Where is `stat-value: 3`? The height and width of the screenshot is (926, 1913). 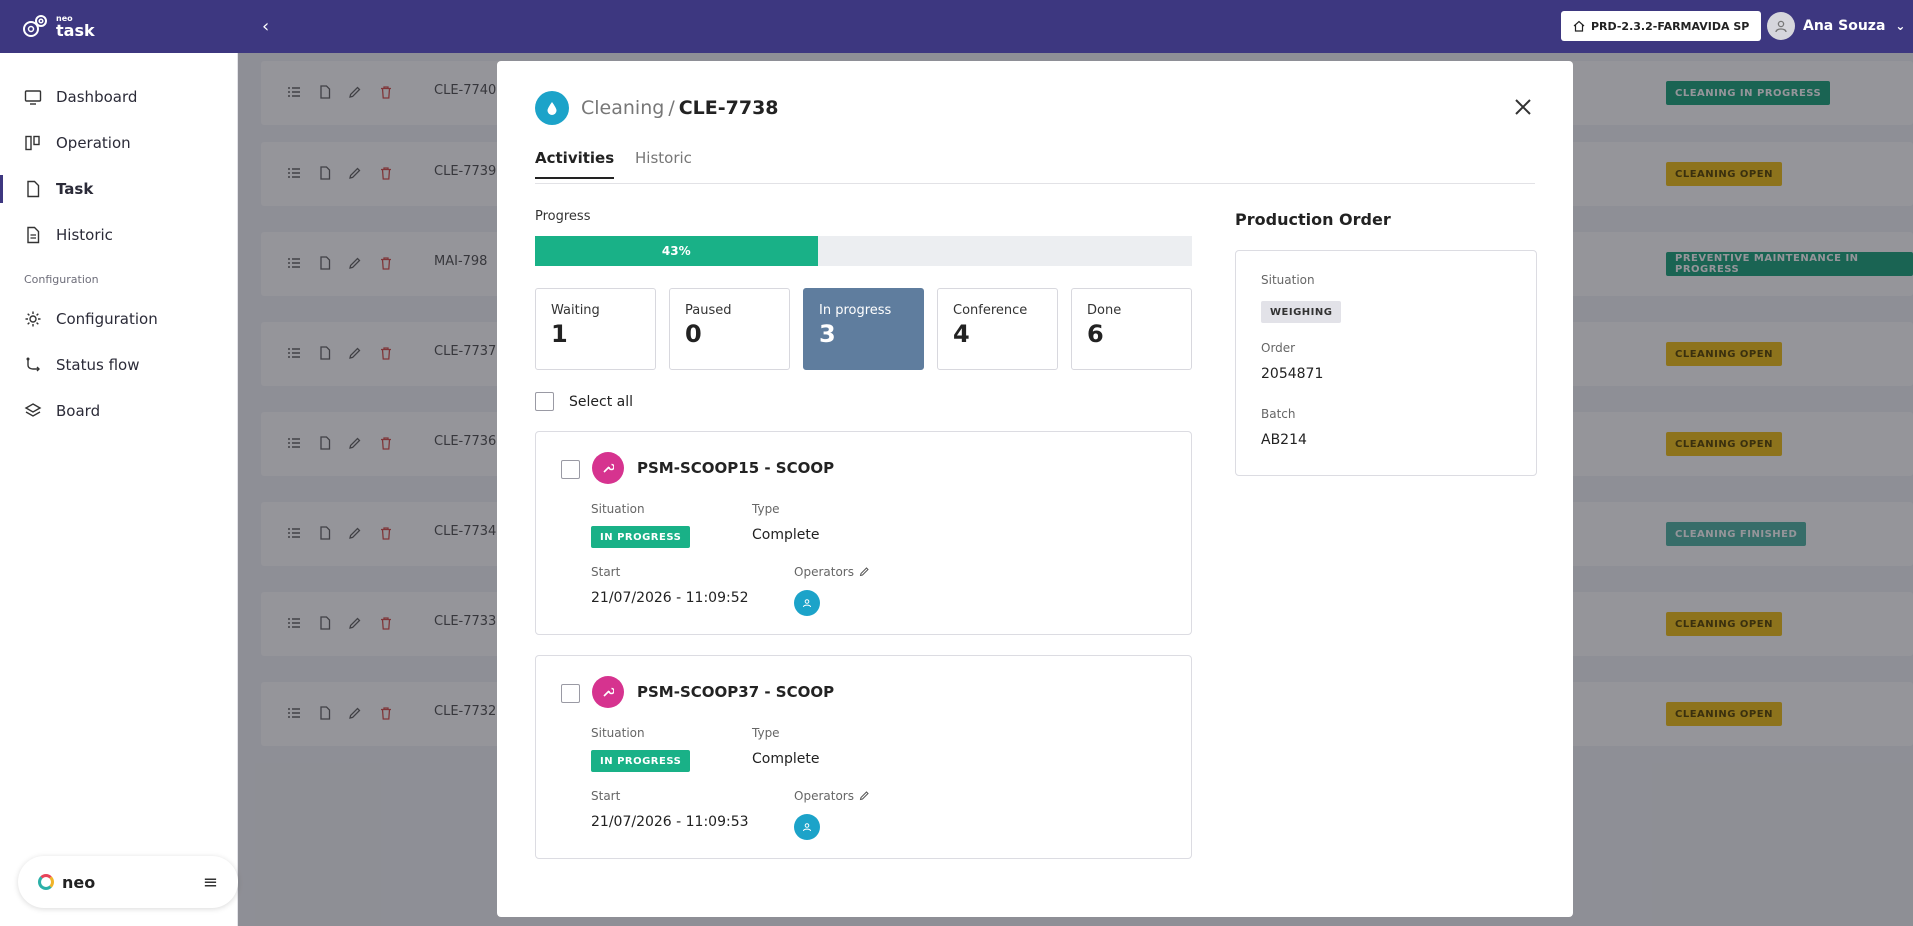
stat-value: 3 is located at coordinates (827, 334).